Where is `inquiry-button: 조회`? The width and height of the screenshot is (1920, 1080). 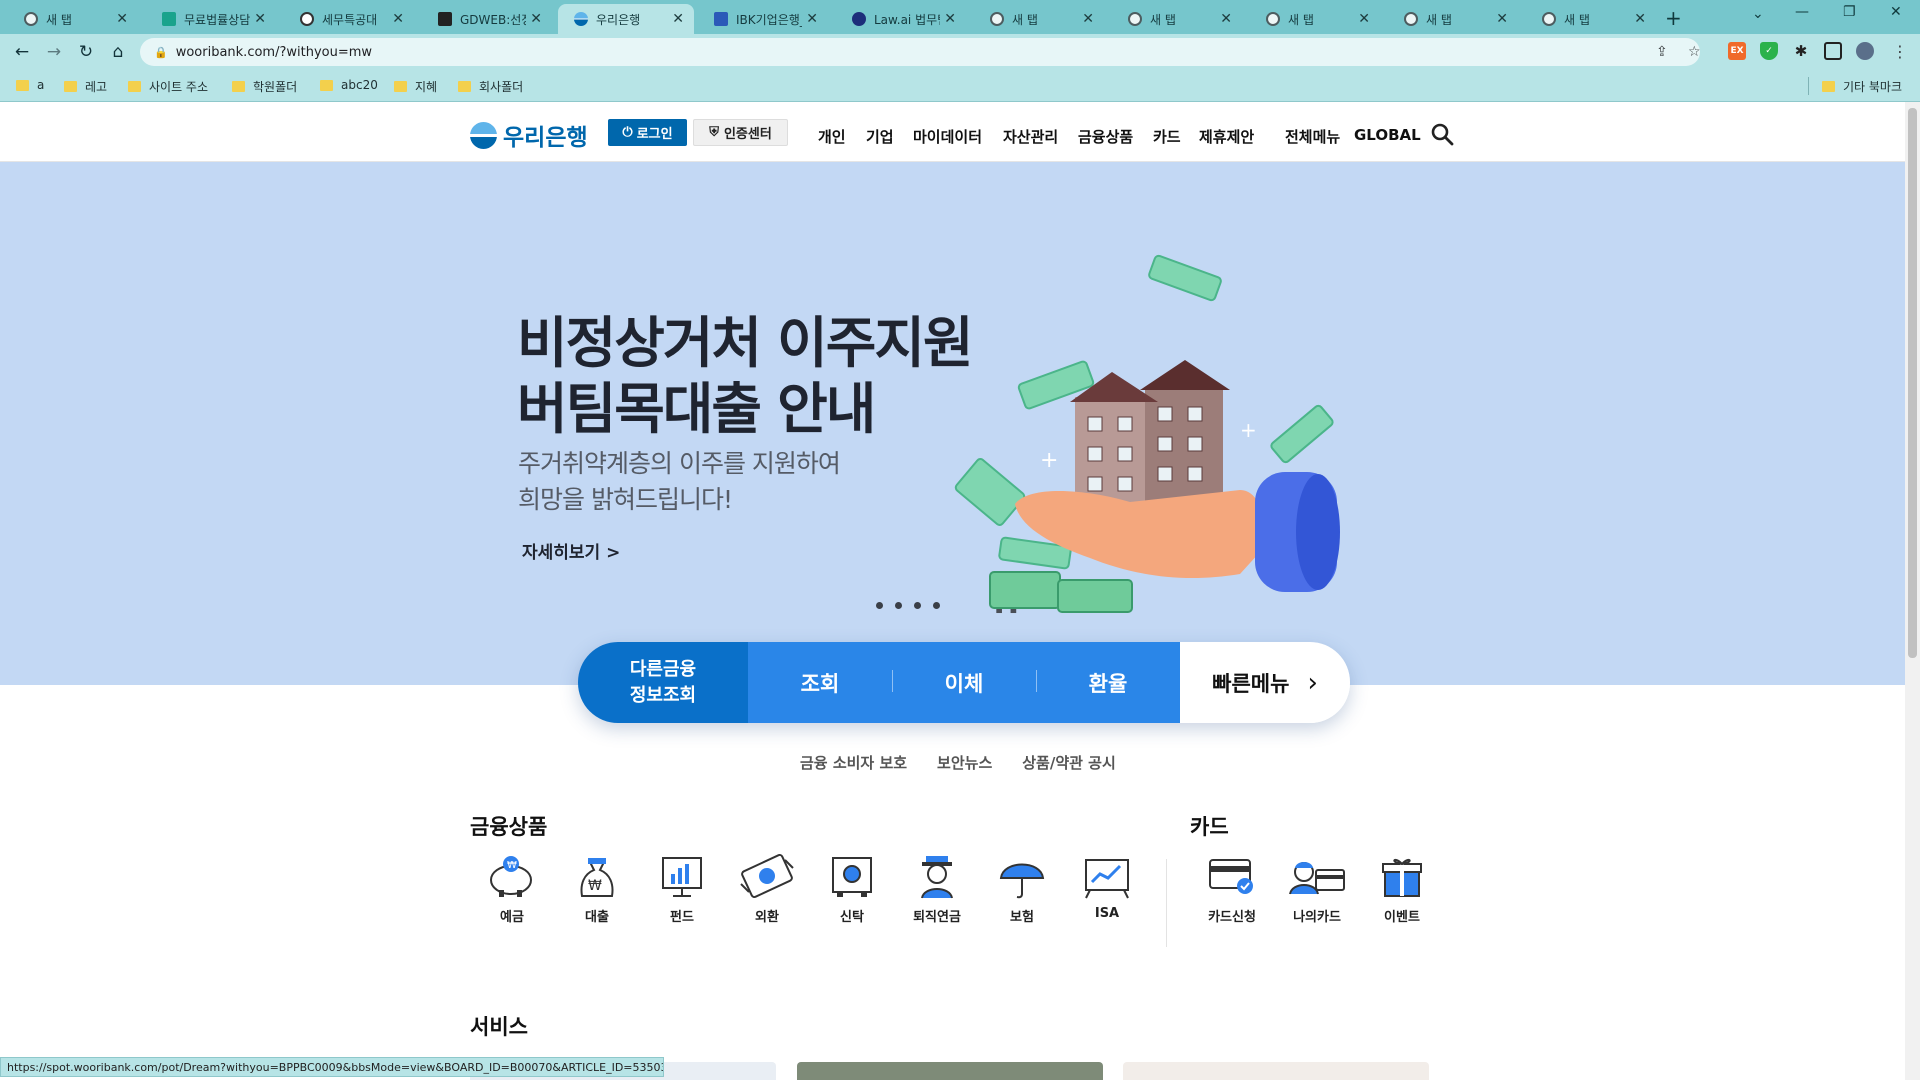 inquiry-button: 조회 is located at coordinates (820, 683).